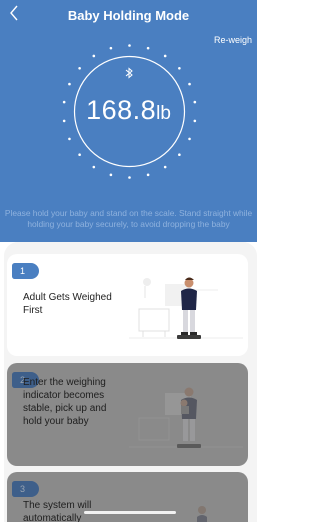 The width and height of the screenshot is (320, 522). Describe the element at coordinates (127, 497) in the screenshot. I see `step-card-3: 3 The system will automatically` at that location.